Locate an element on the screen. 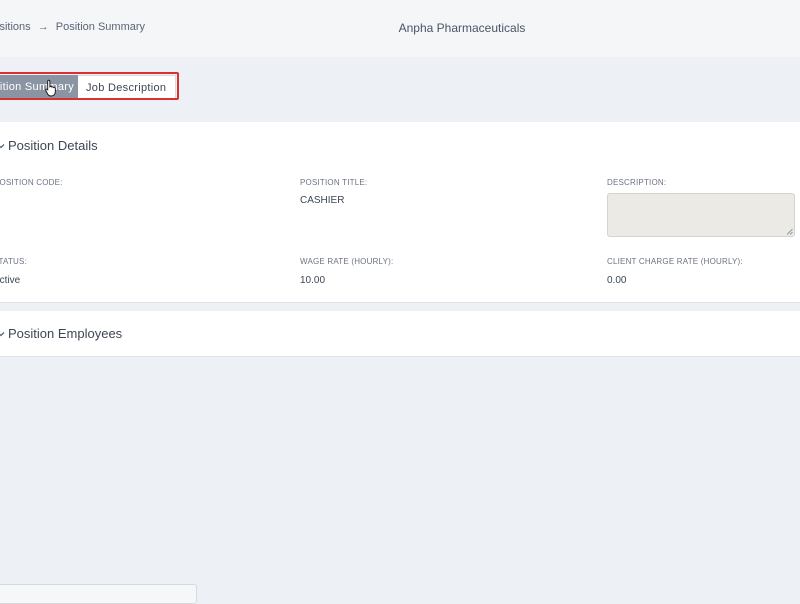 The image size is (800, 604). company-name: Anpha Pharmaceuticals is located at coordinates (462, 28).